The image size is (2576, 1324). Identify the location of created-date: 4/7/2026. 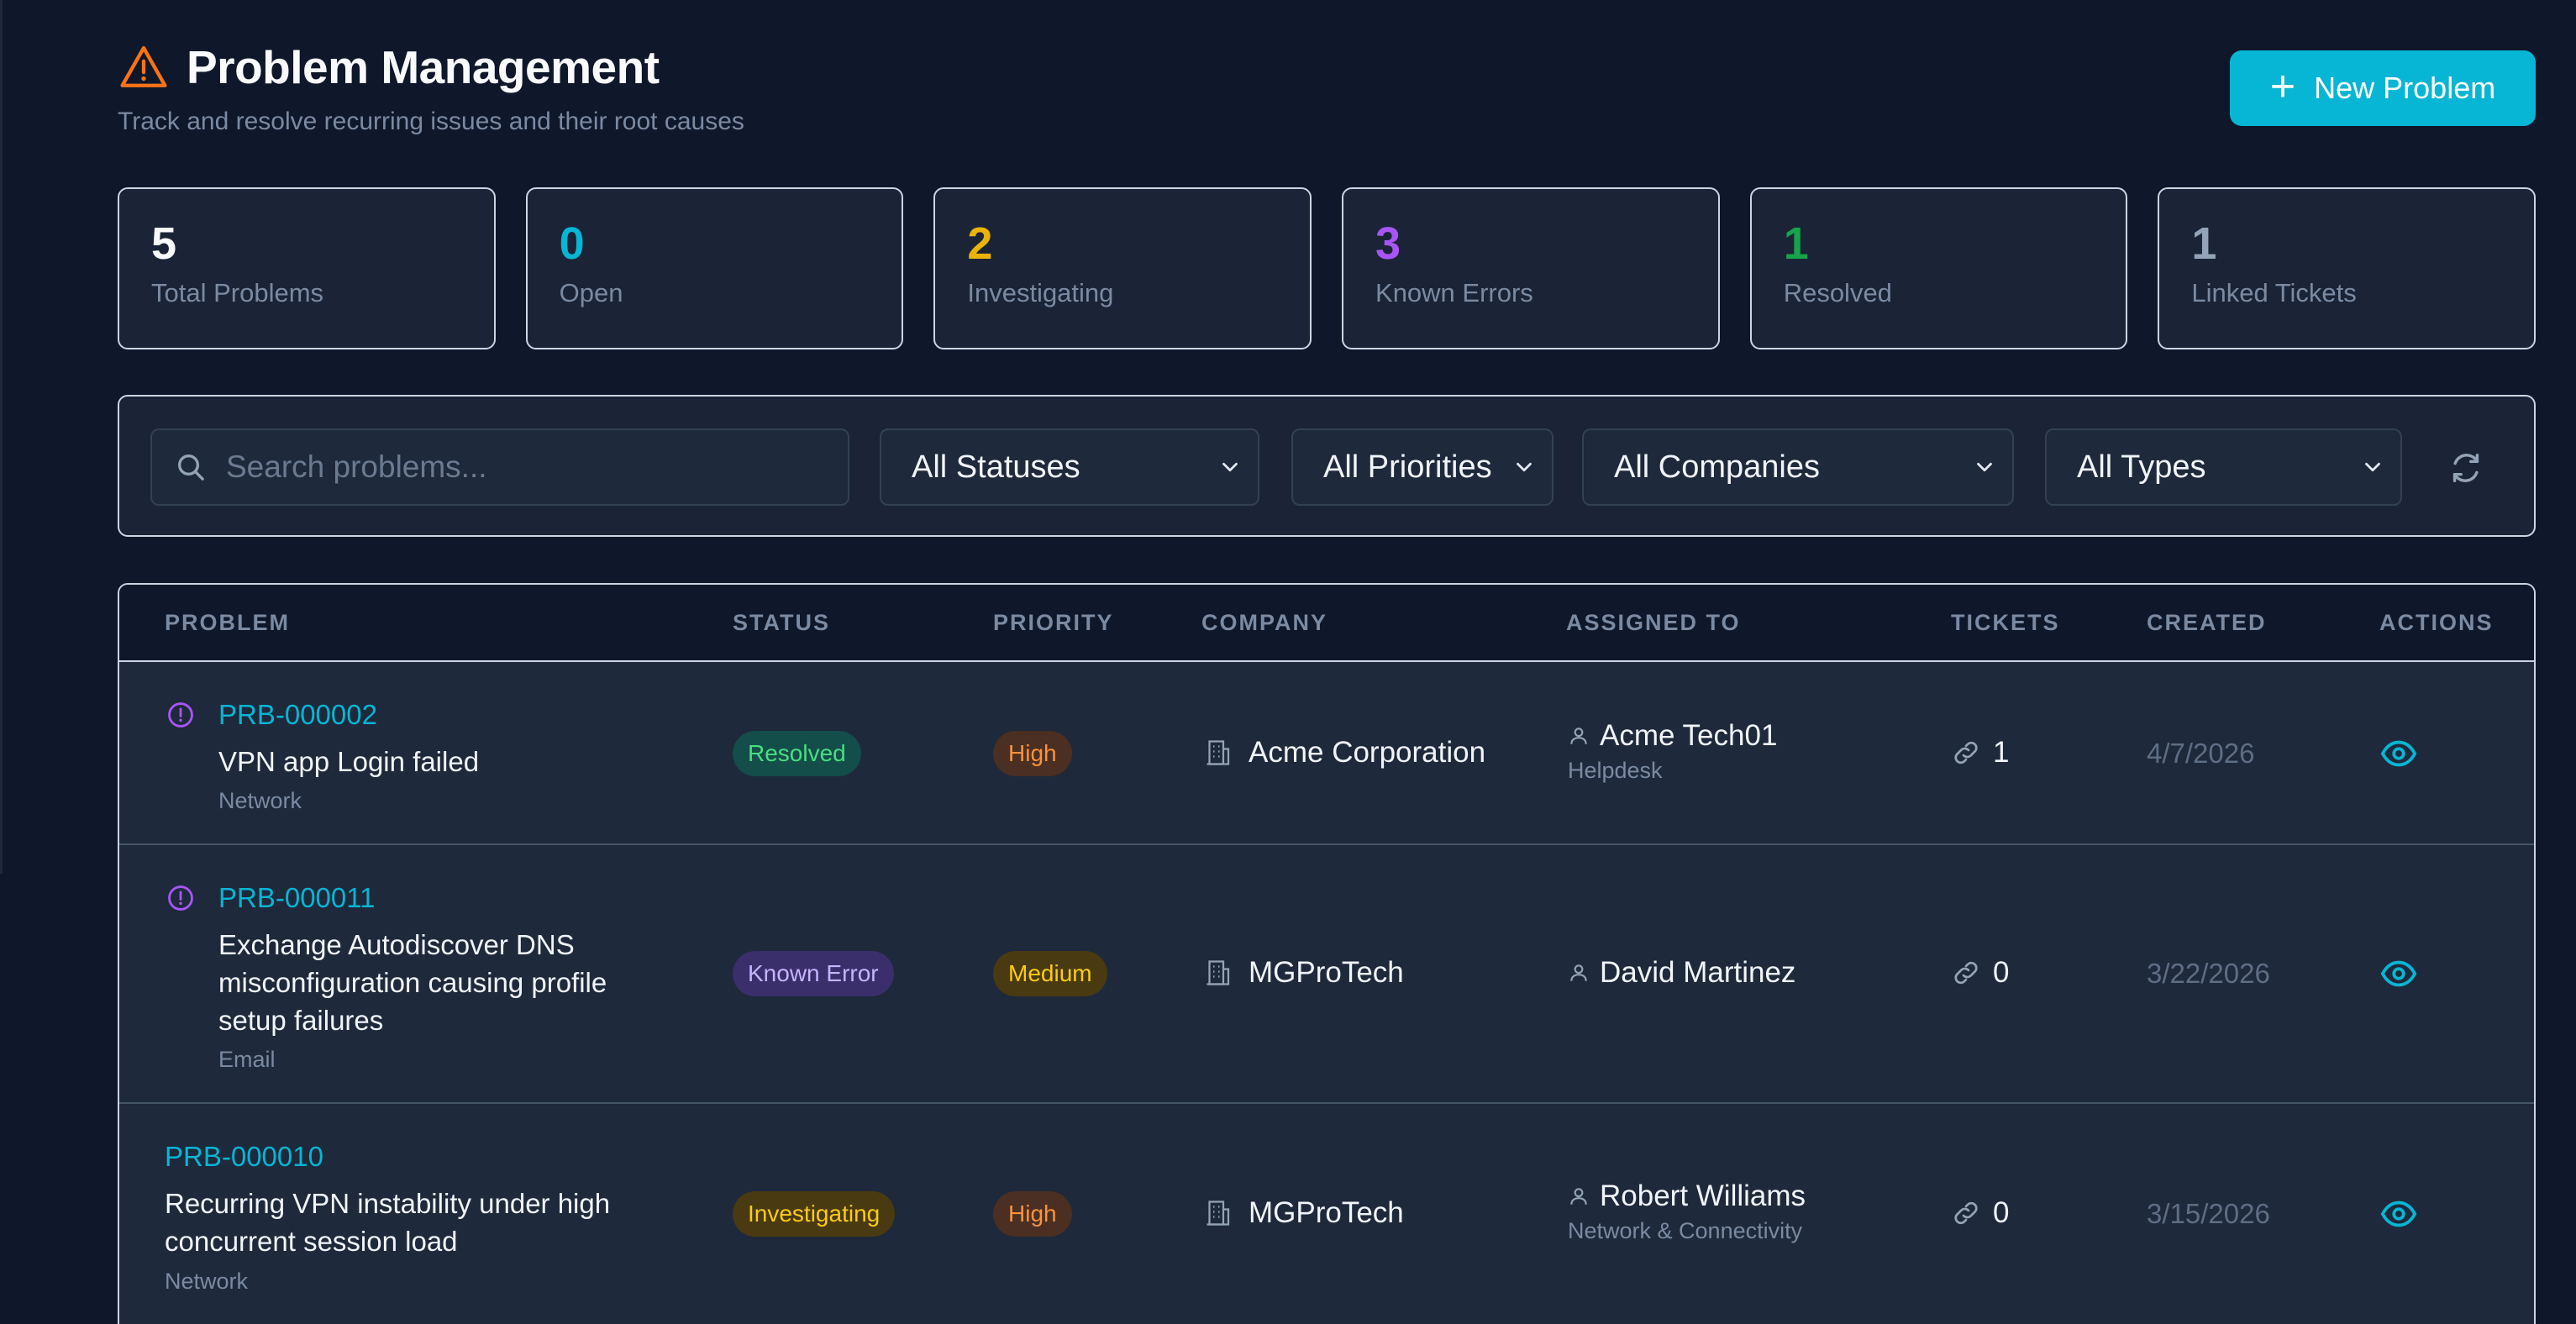
(2201, 754).